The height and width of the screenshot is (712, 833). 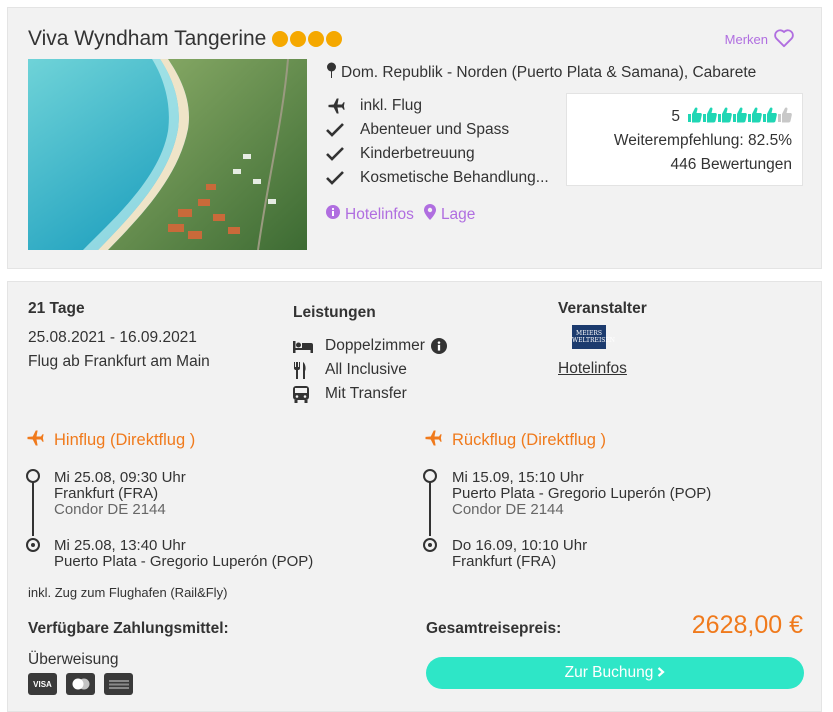 I want to click on rail-fly-note: inkl. Zug zum Flughafen (Rail&Fly), so click(x=128, y=592).